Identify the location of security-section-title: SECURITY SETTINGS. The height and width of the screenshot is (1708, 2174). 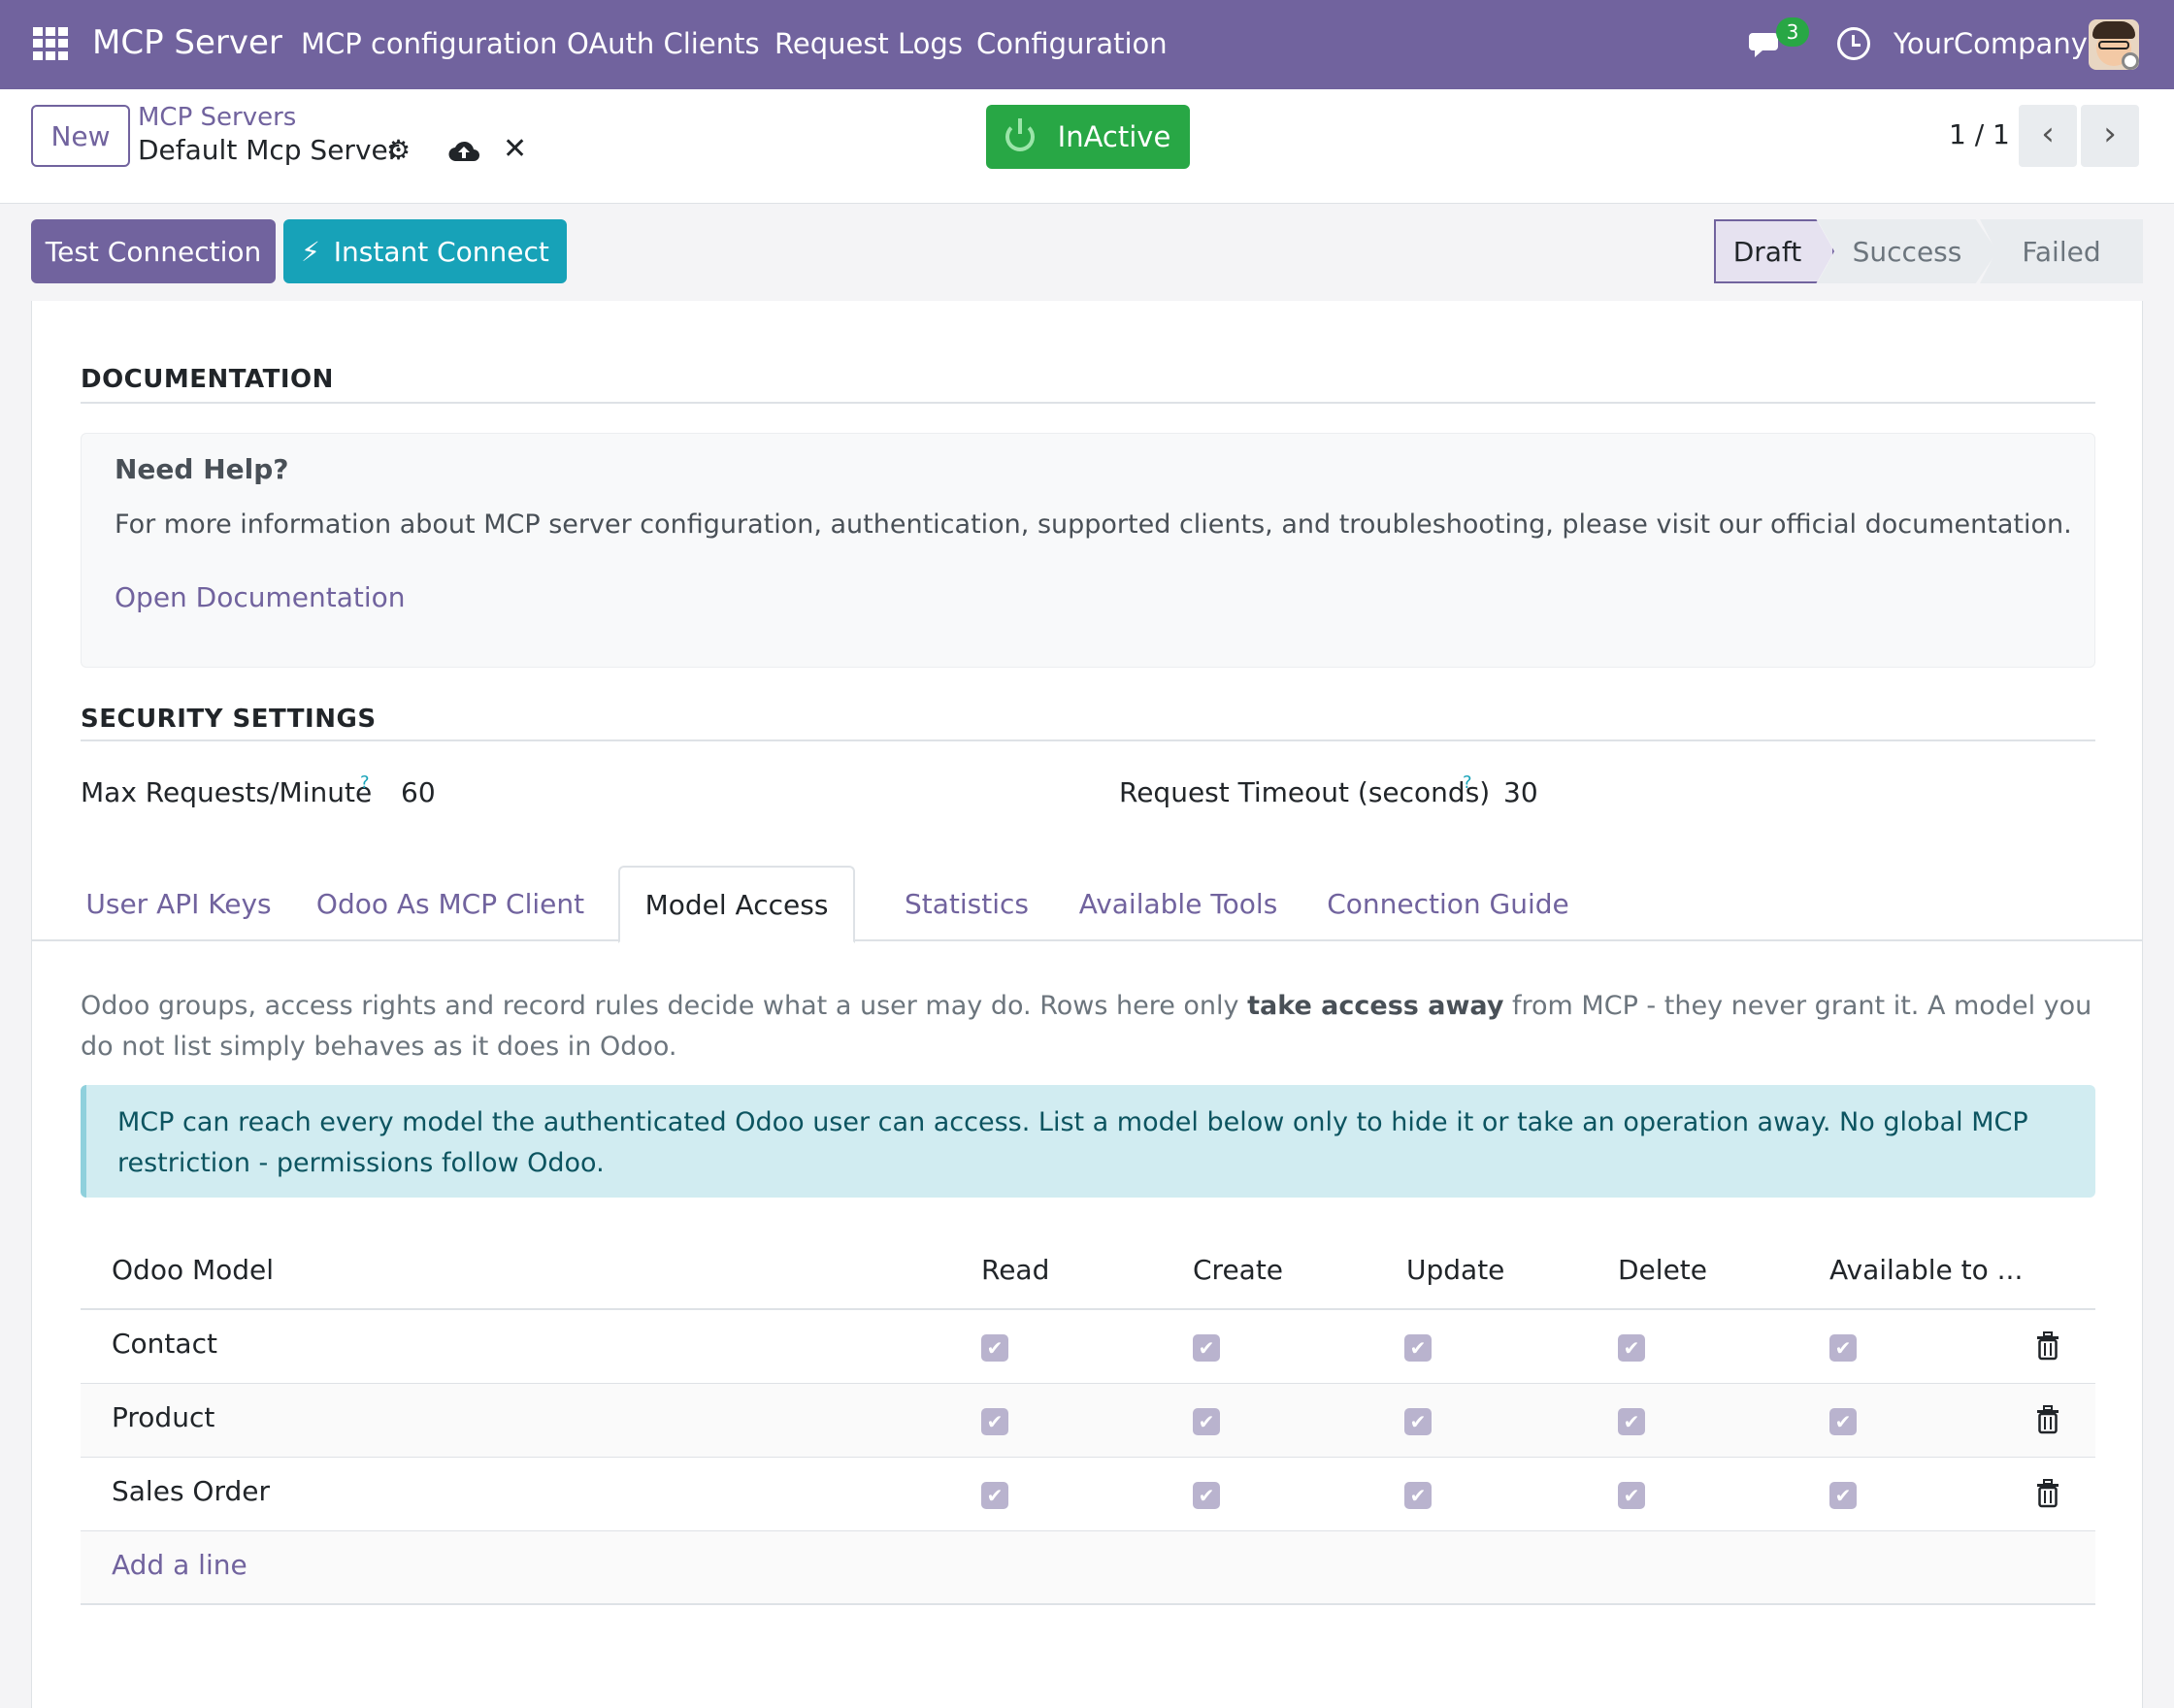
(229, 719).